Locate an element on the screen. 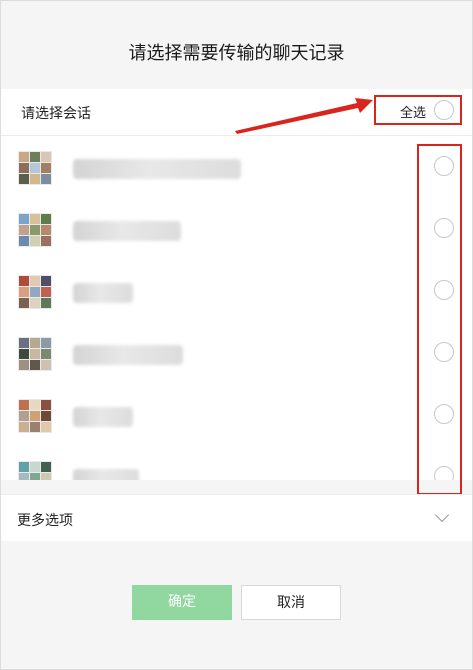 This screenshot has height=670, width=473. select-all-label: 全选 is located at coordinates (413, 113).